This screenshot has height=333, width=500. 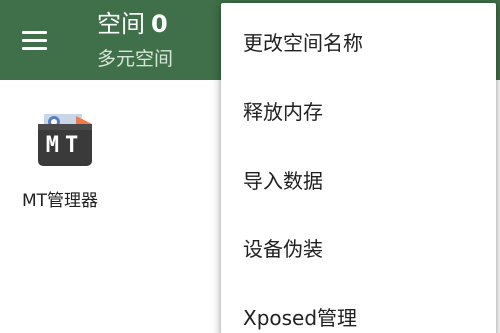 I want to click on menu-item-label: 导入数据, so click(x=283, y=180).